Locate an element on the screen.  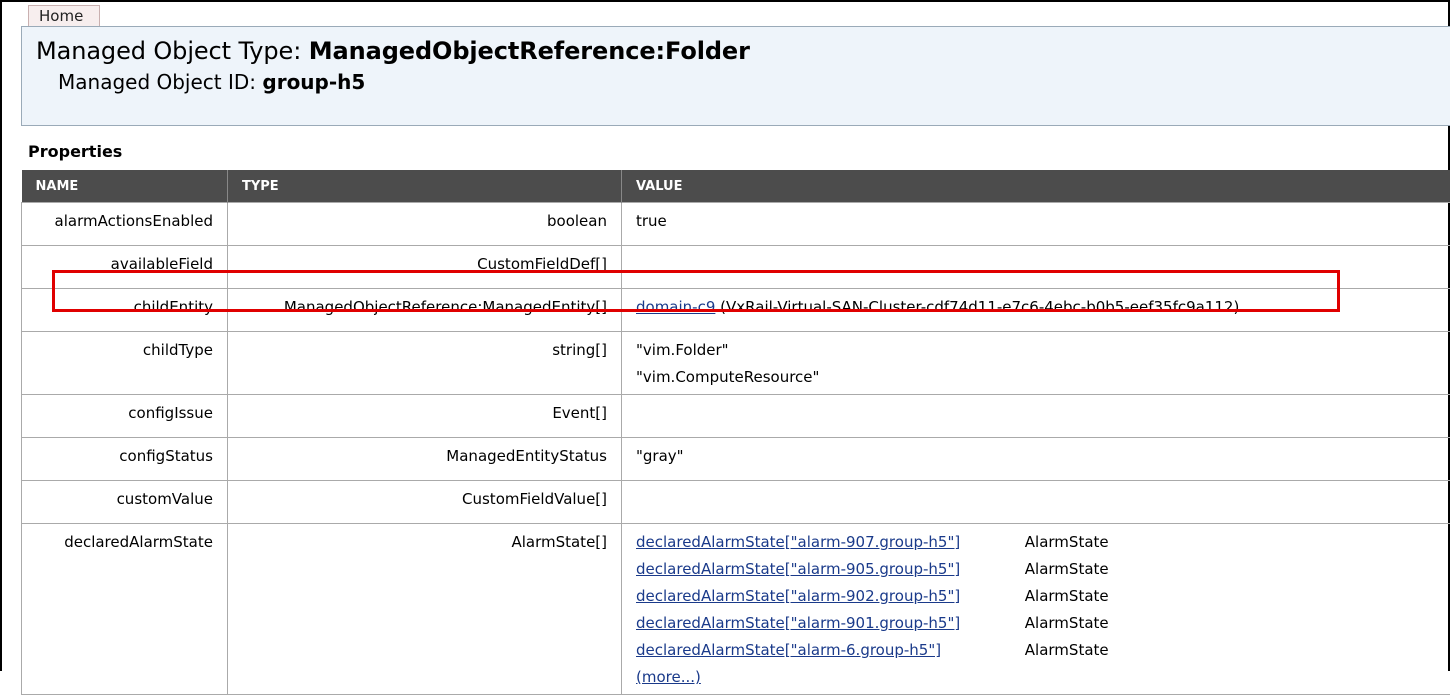
managed-object-id: Managed Object ID: group-h5 is located at coordinates (211, 82).